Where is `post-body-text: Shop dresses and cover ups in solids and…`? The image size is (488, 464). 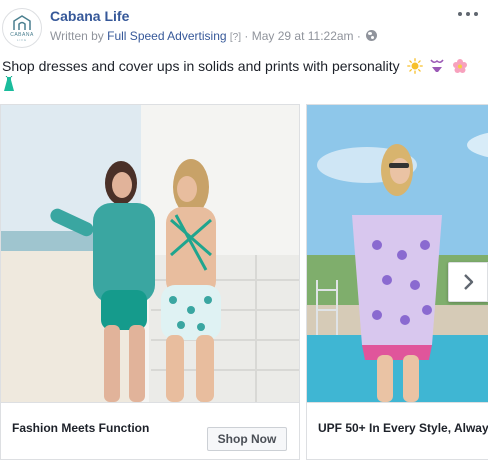
post-body-text: Shop dresses and cover ups in solids and… is located at coordinates (201, 66).